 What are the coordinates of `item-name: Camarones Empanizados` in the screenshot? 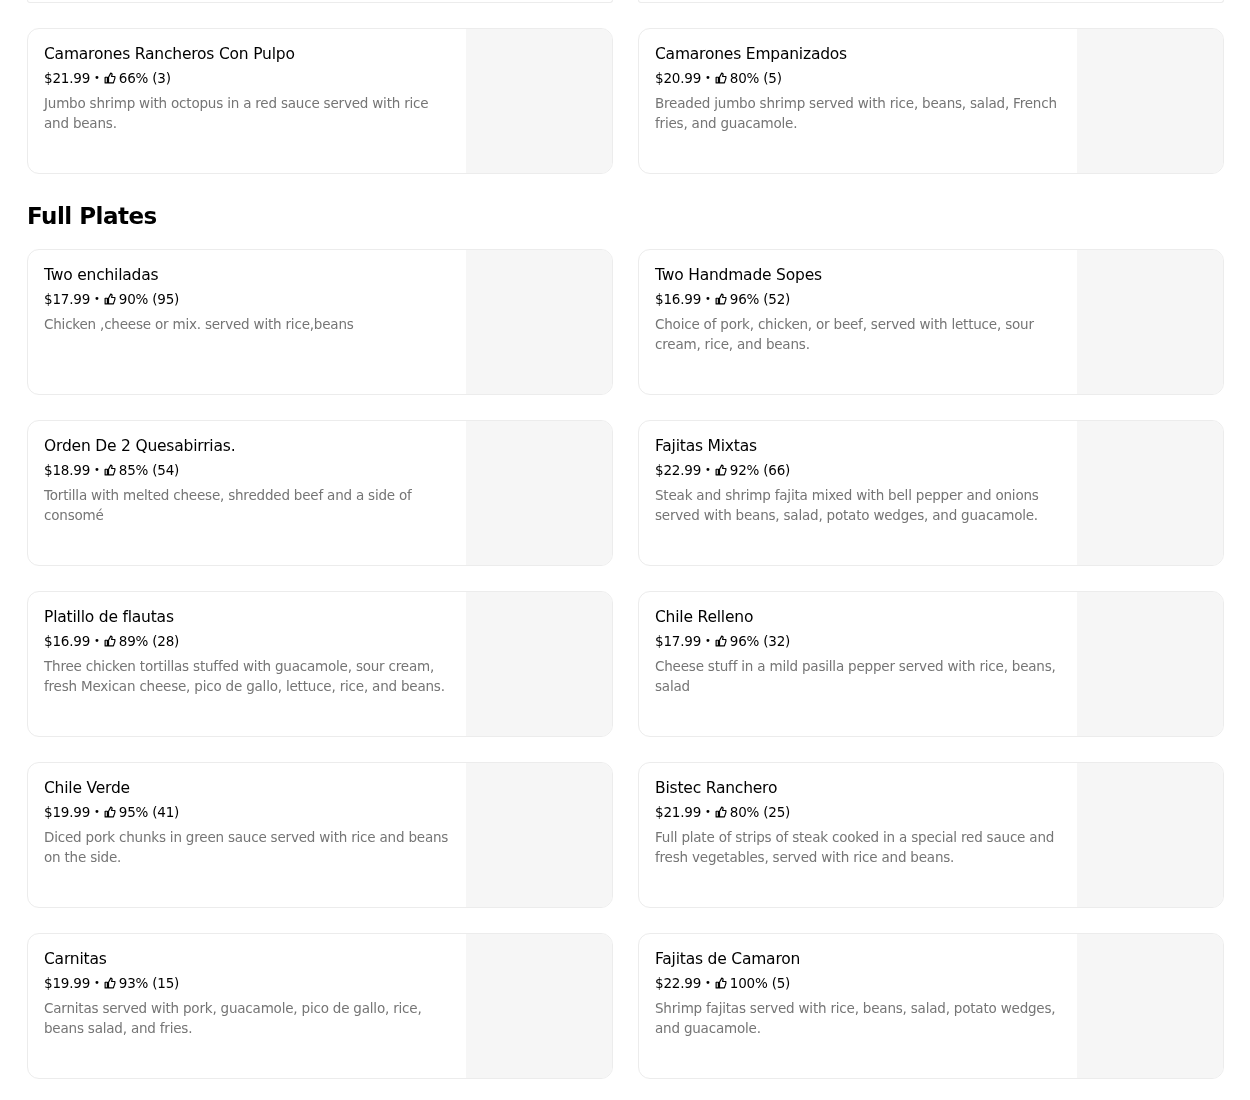 It's located at (751, 54).